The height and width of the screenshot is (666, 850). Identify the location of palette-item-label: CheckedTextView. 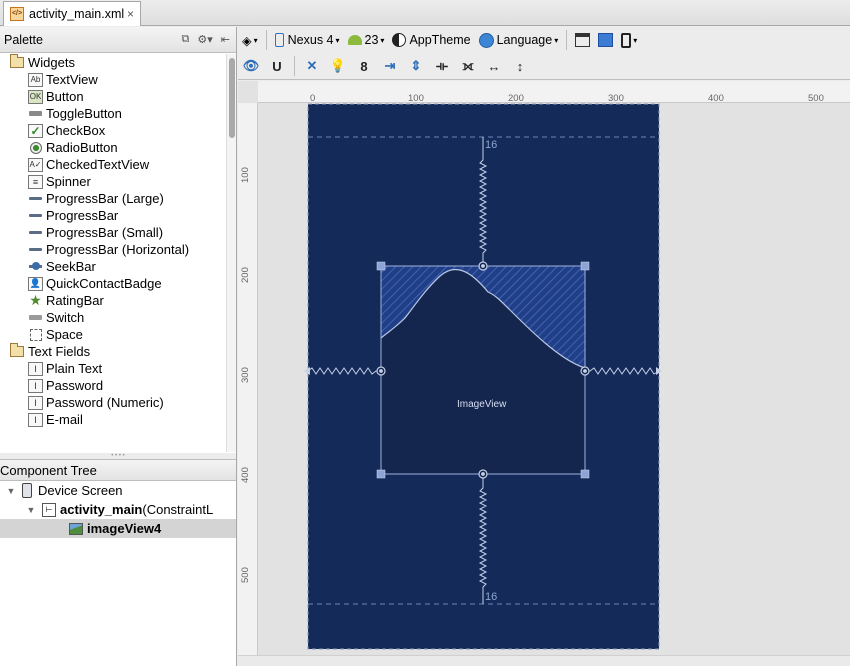
(98, 164).